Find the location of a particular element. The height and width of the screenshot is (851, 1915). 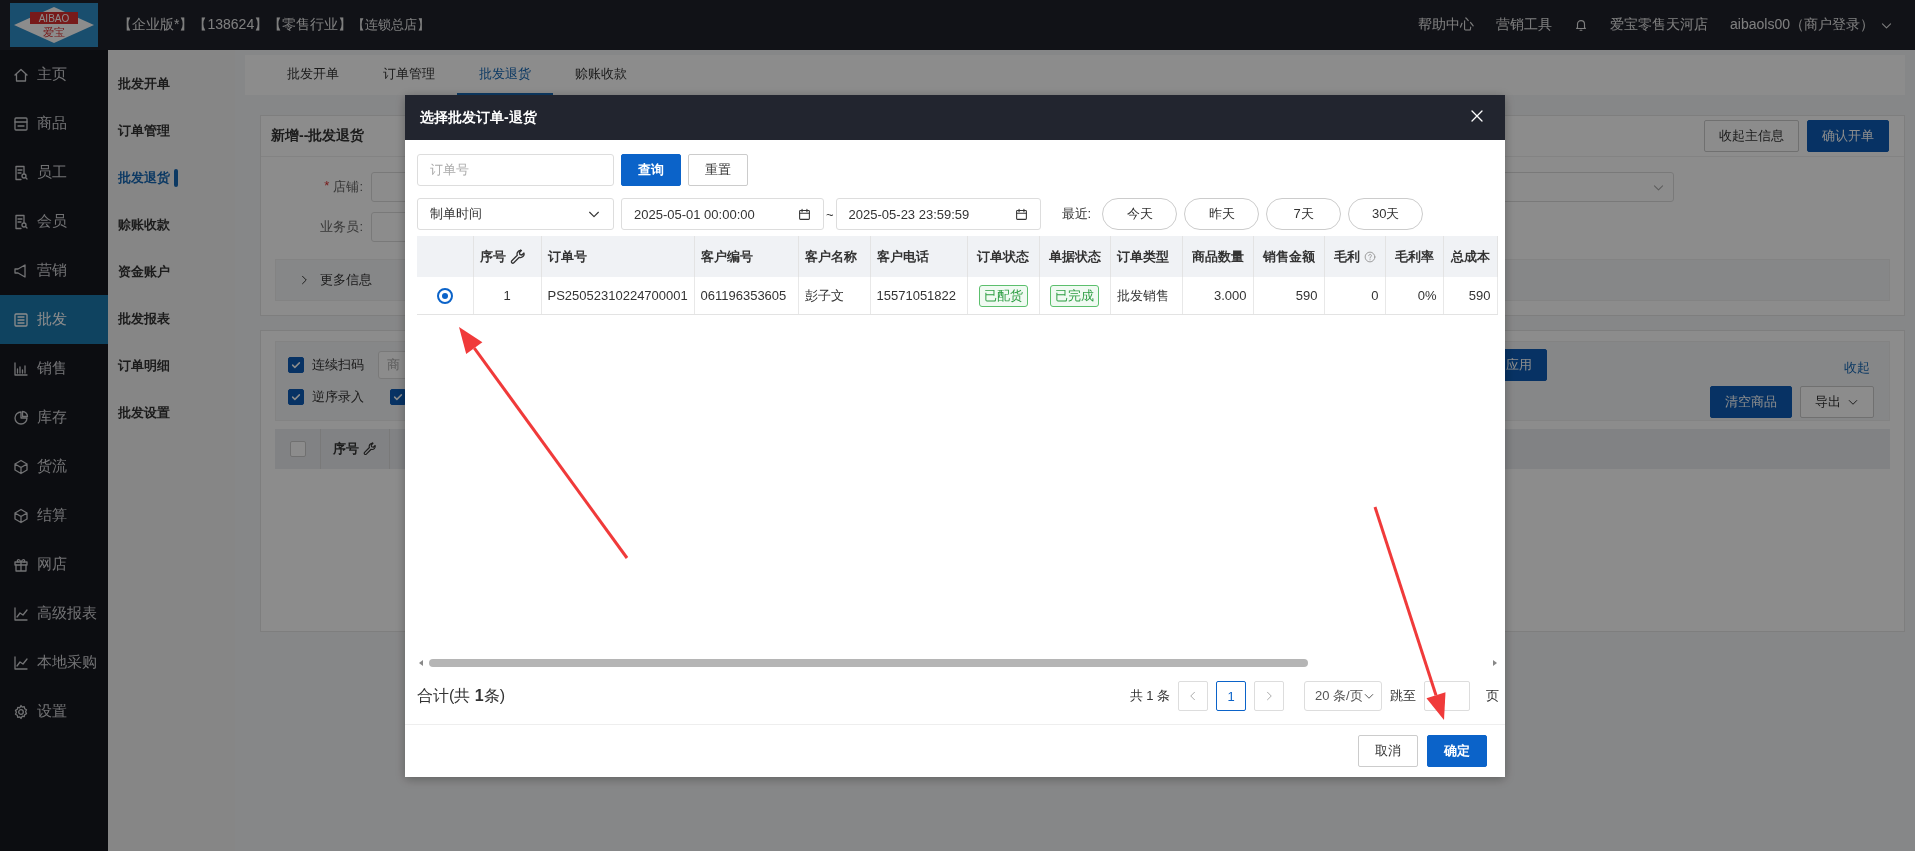

collapse-link: 收起 is located at coordinates (1857, 368).